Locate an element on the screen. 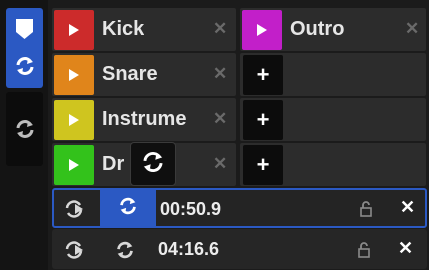 This screenshot has width=429, height=270. shield-icon is located at coordinates (24, 29).